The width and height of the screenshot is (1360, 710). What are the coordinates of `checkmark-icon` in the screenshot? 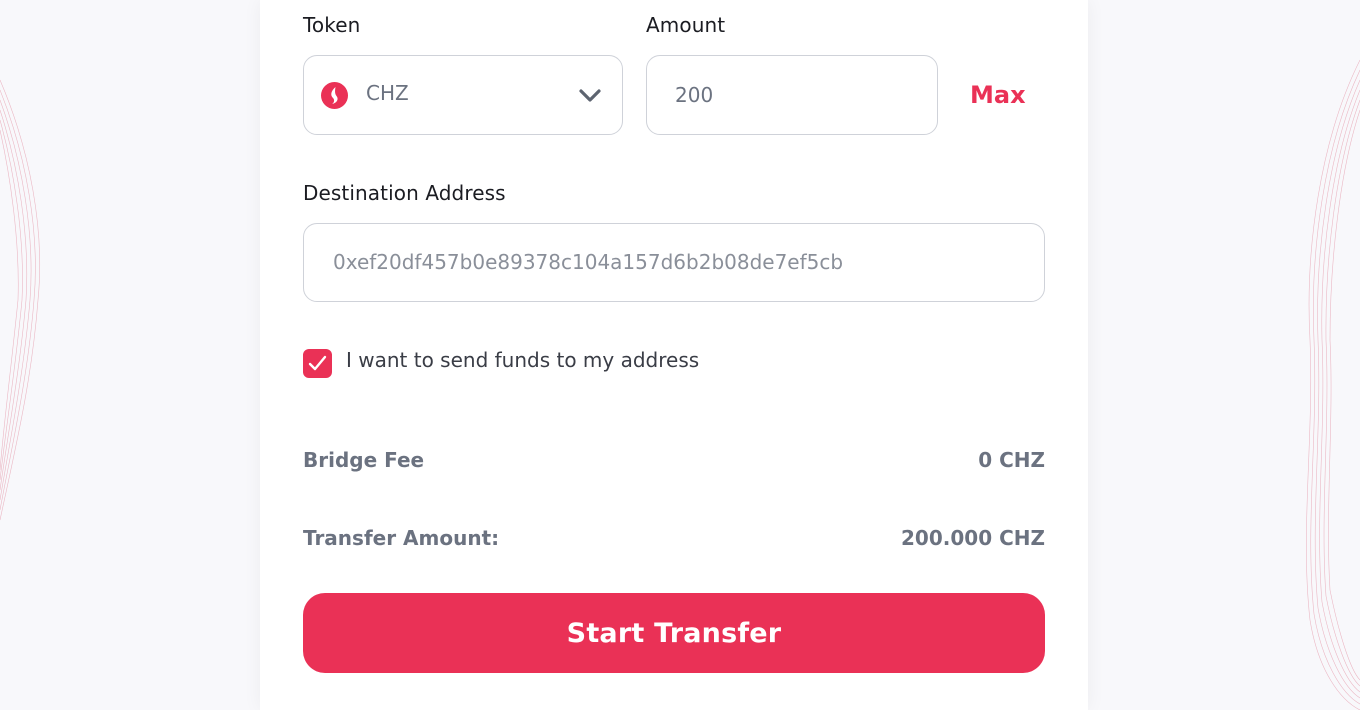 It's located at (317, 363).